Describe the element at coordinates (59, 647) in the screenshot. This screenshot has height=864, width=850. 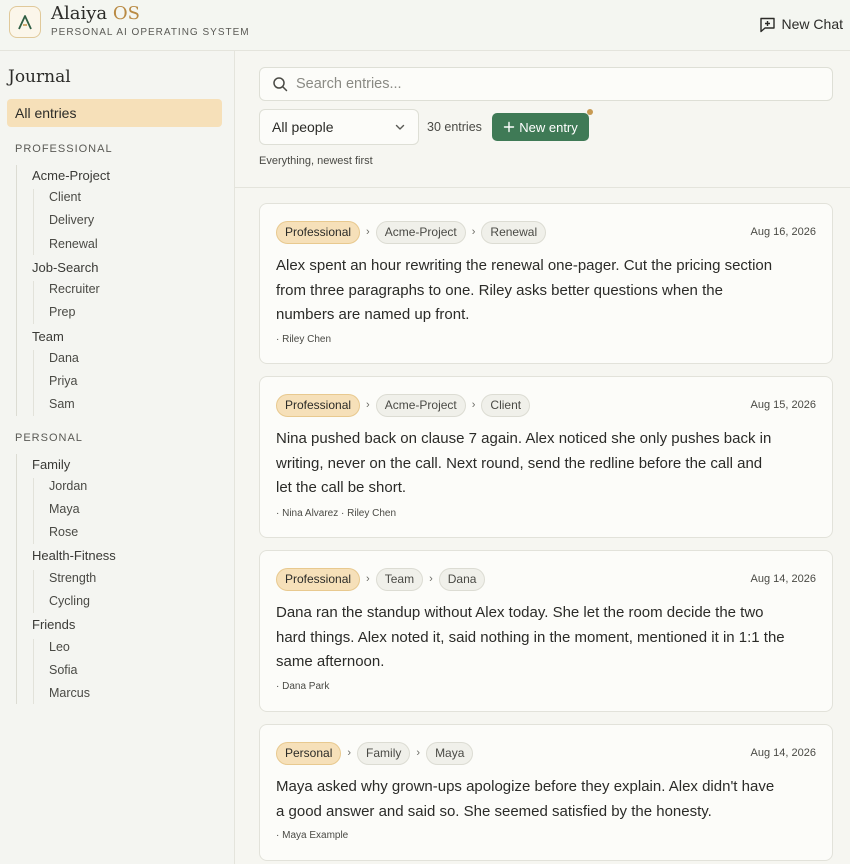
I see `sidebar-item-leo: Leo` at that location.